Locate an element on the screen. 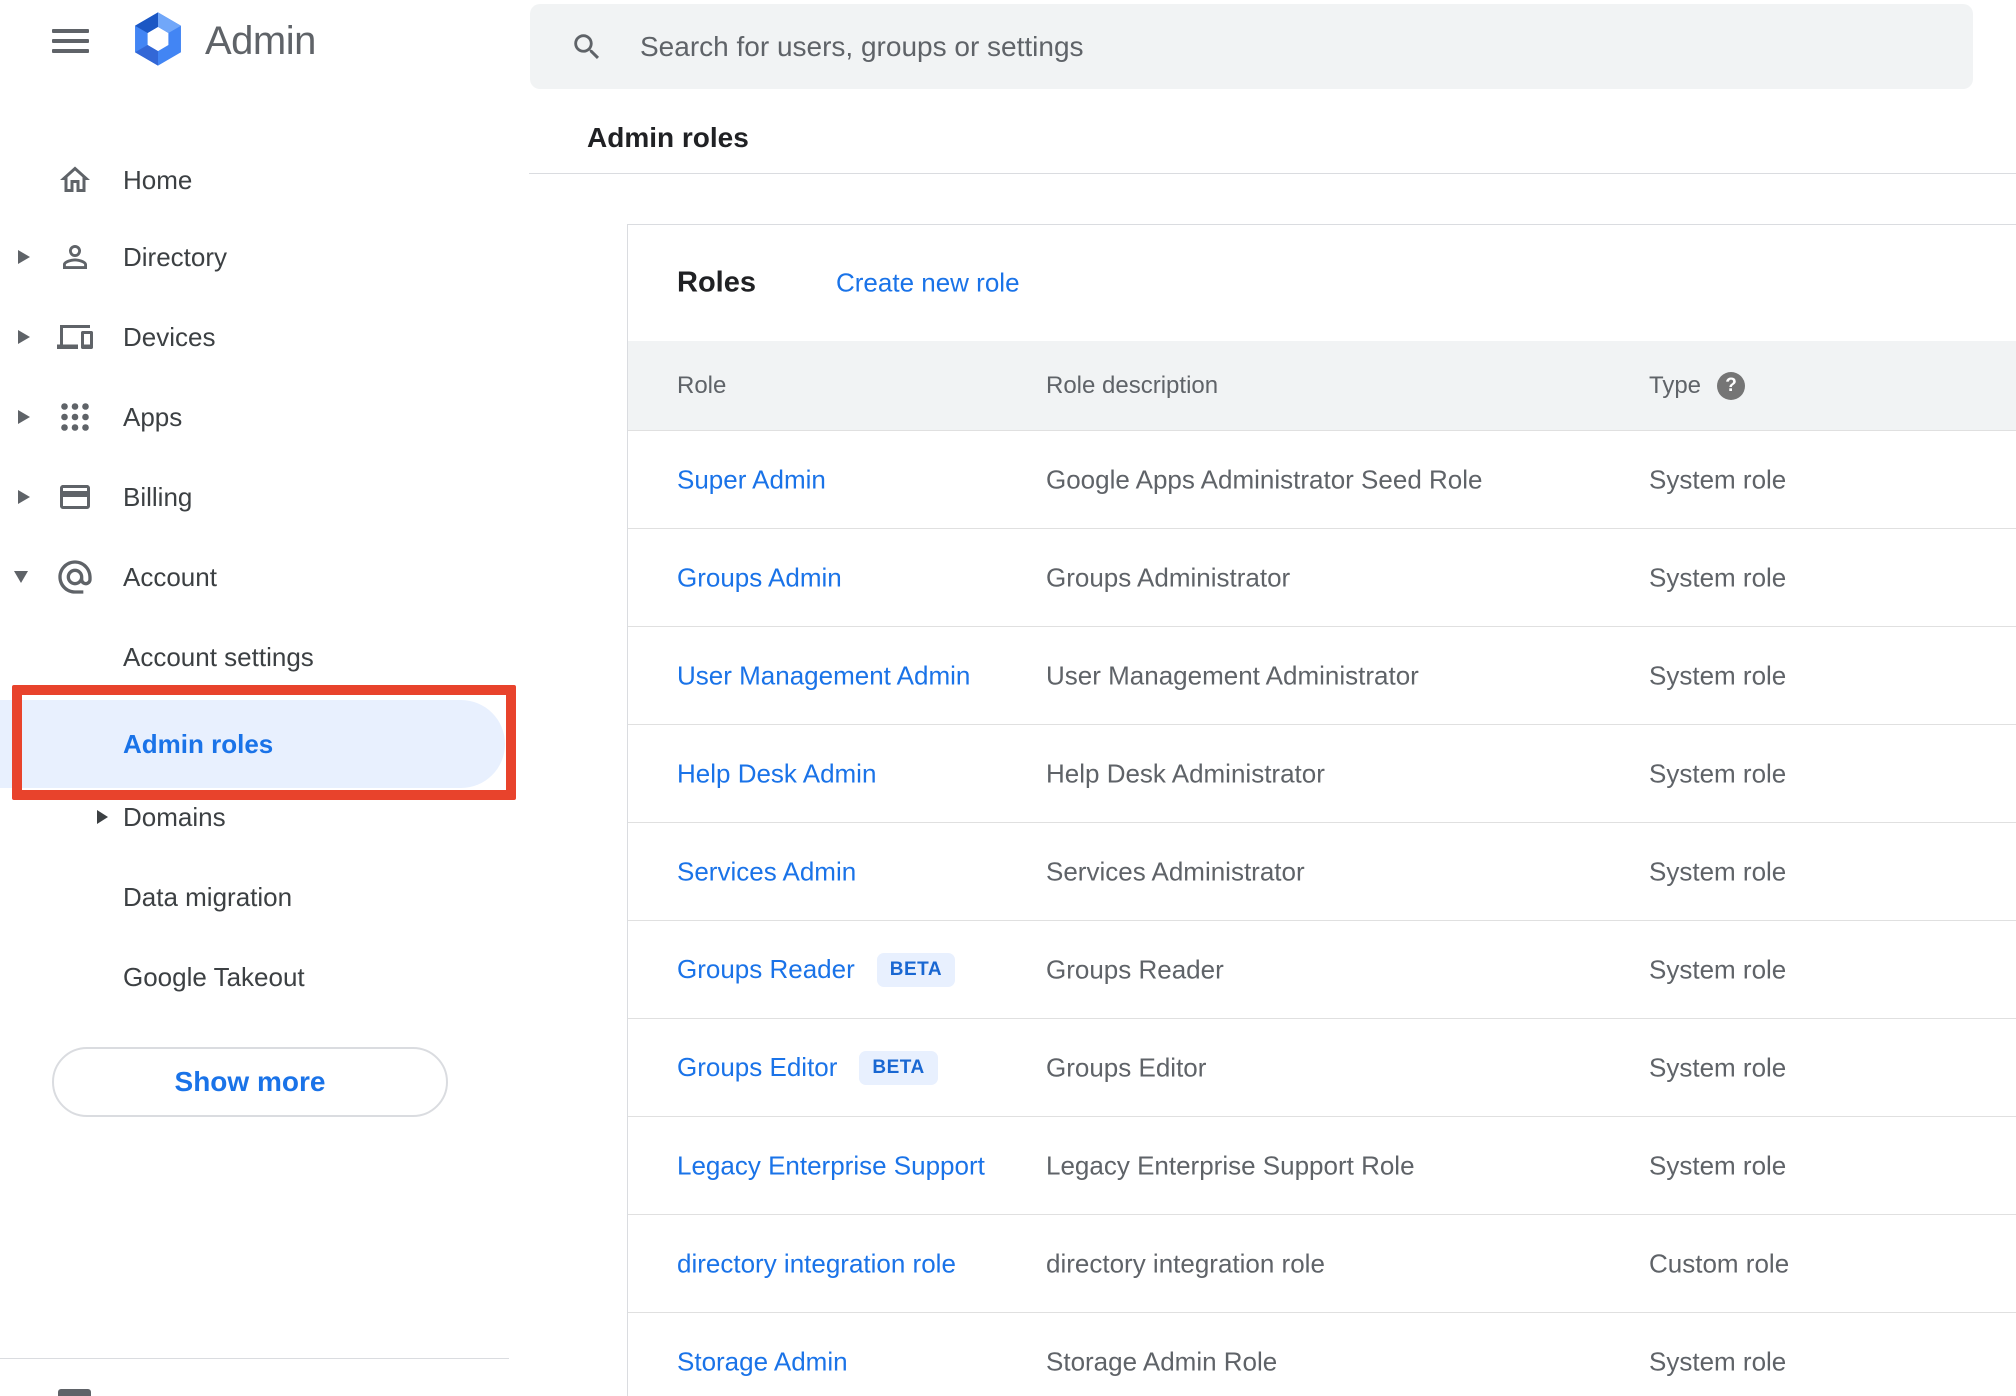  sidebar-item-label: Data migration is located at coordinates (208, 896).